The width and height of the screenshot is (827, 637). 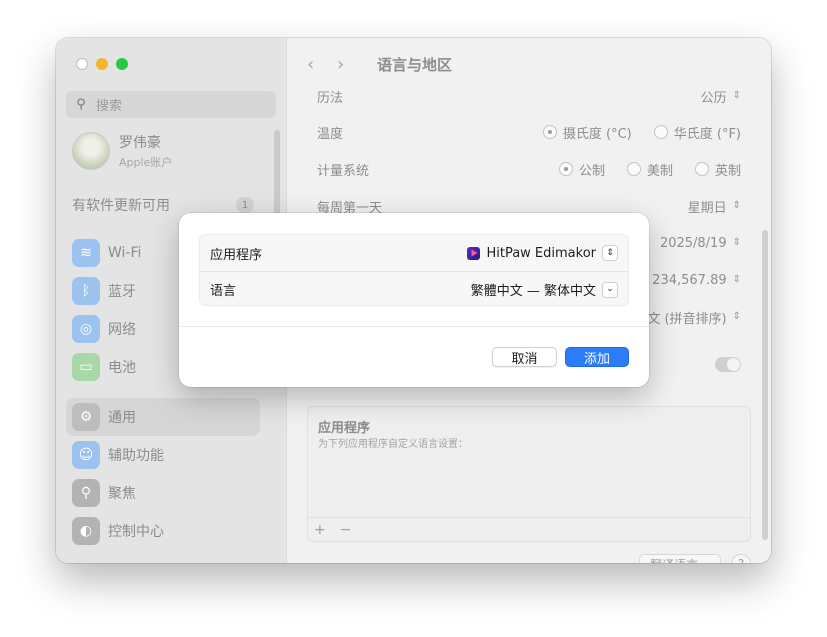 I want to click on dialog-form: 应用程序 HitPaw Edimakor ⇕ 语言 繁體中文 — 繁体中文 ⌄, so click(x=414, y=270).